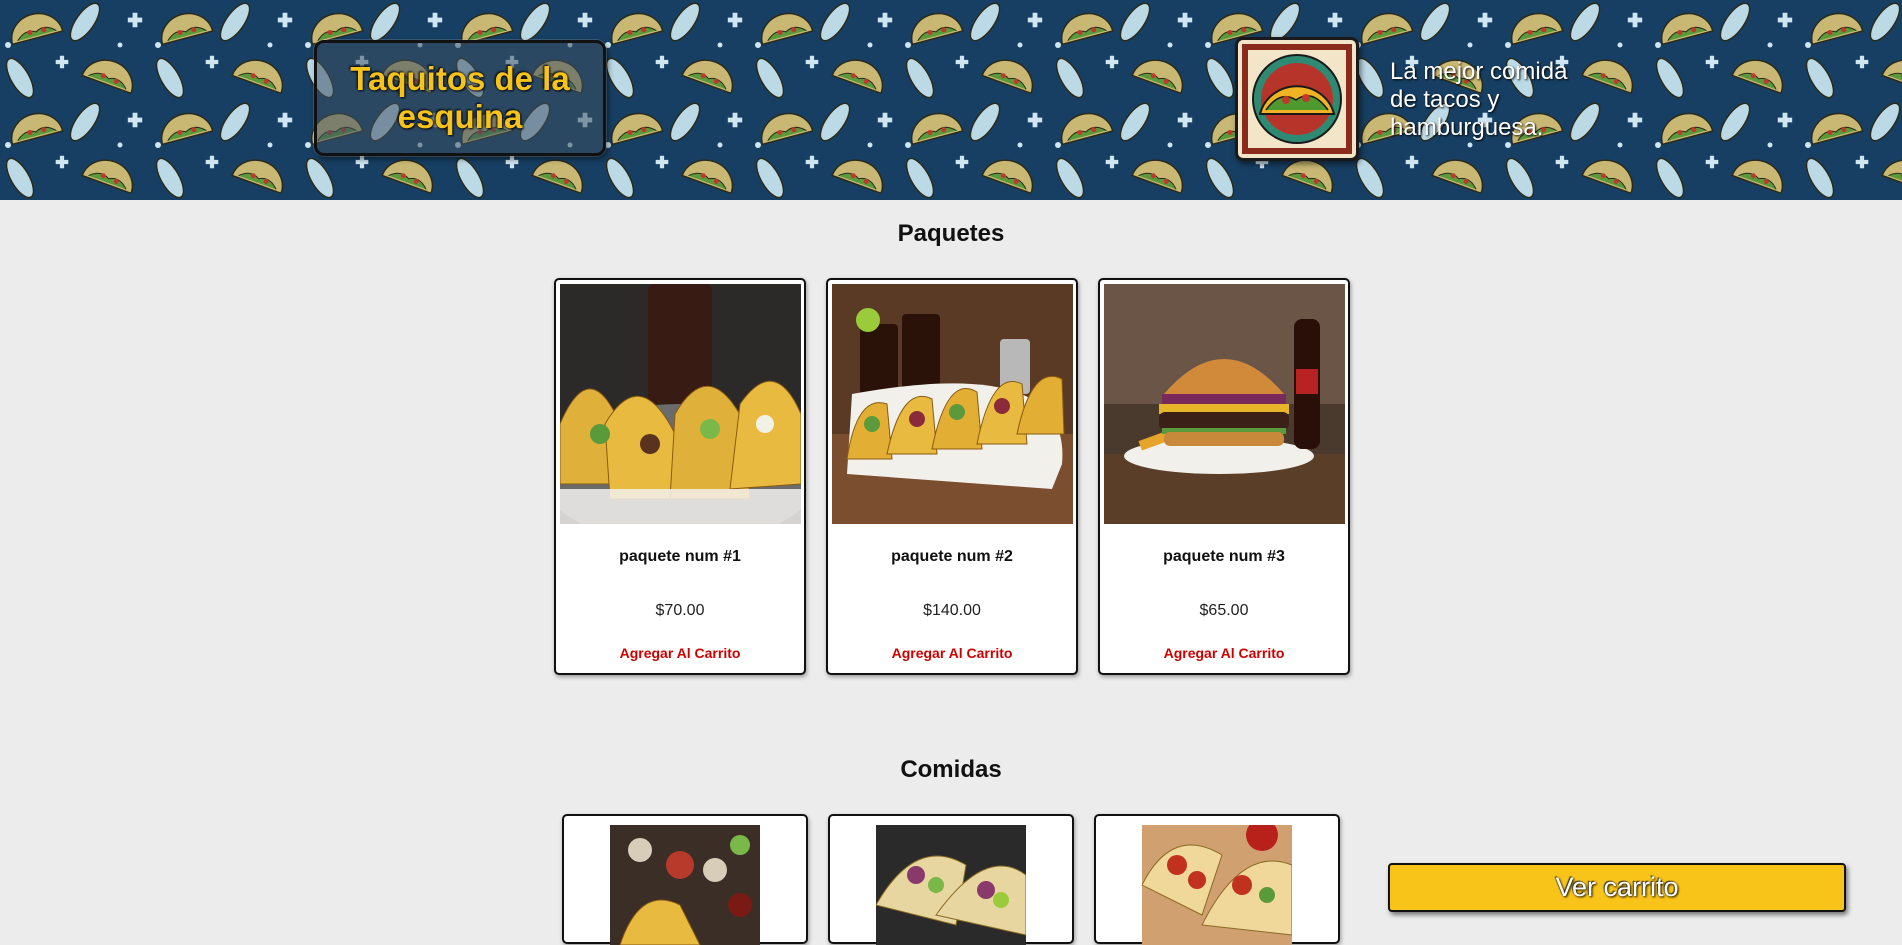 The width and height of the screenshot is (1902, 945). I want to click on product-name: paquete num #3, so click(1224, 556).